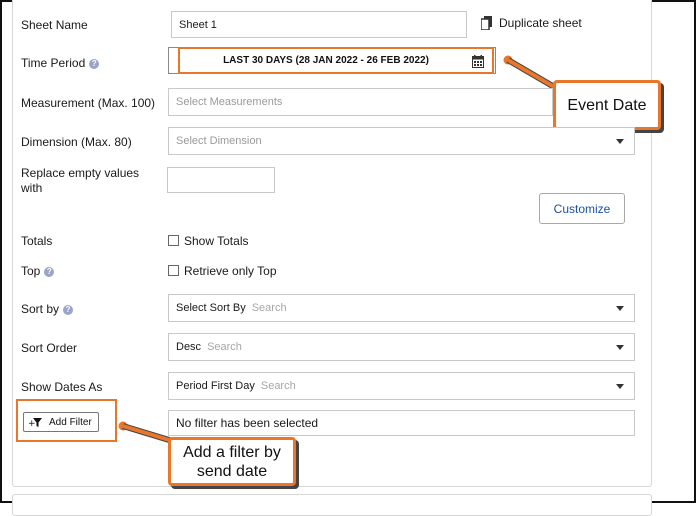 The height and width of the screenshot is (516, 700). What do you see at coordinates (49, 348) in the screenshot?
I see `sort-order-label: Sort Order` at bounding box center [49, 348].